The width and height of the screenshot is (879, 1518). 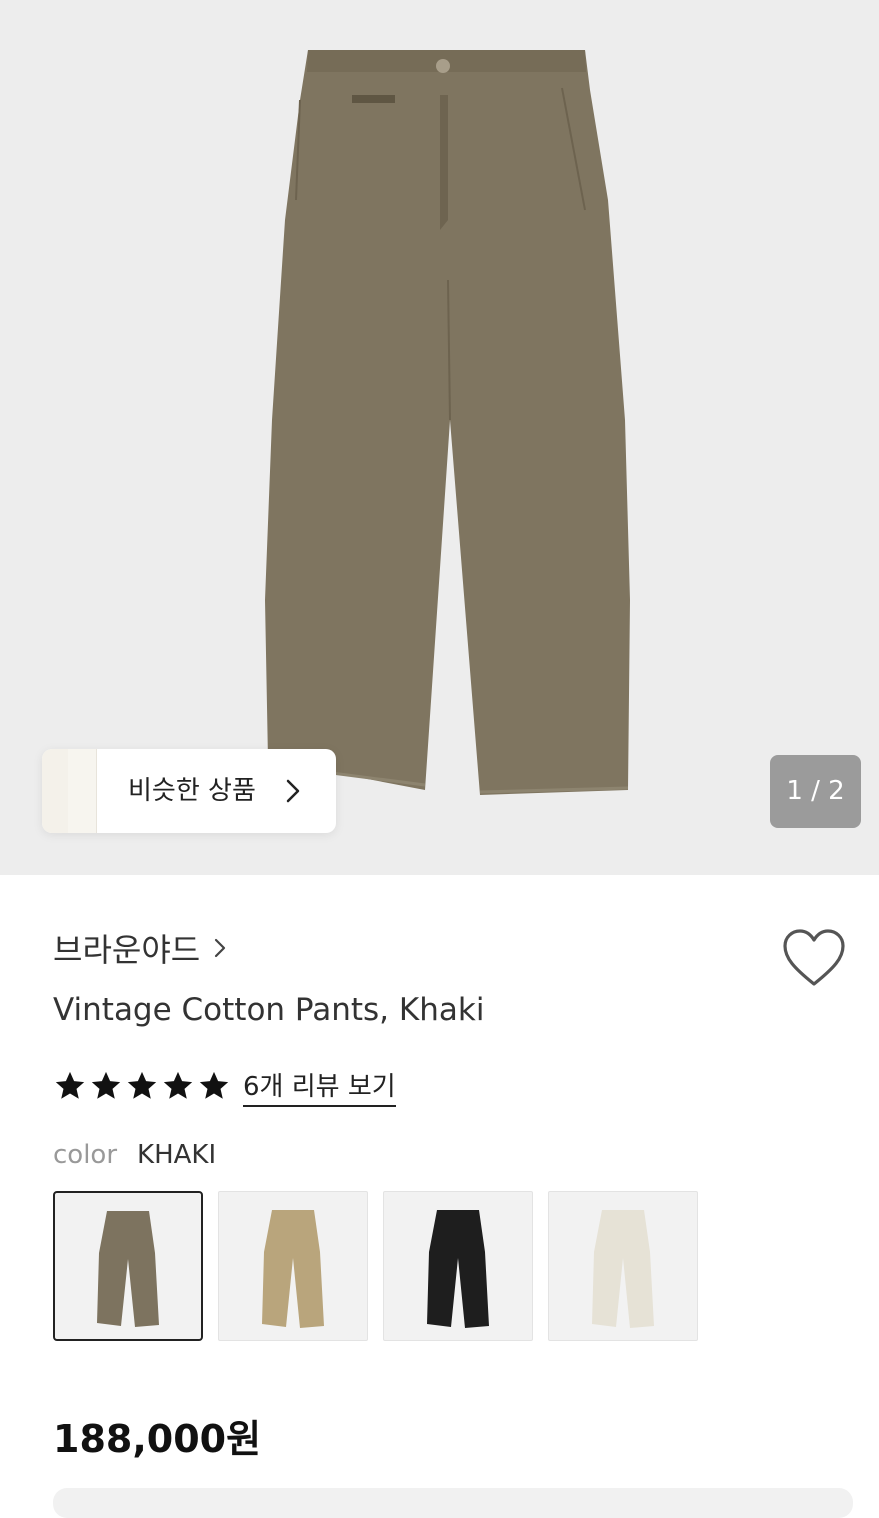 I want to click on color-value: KHAKI, so click(x=177, y=1155).